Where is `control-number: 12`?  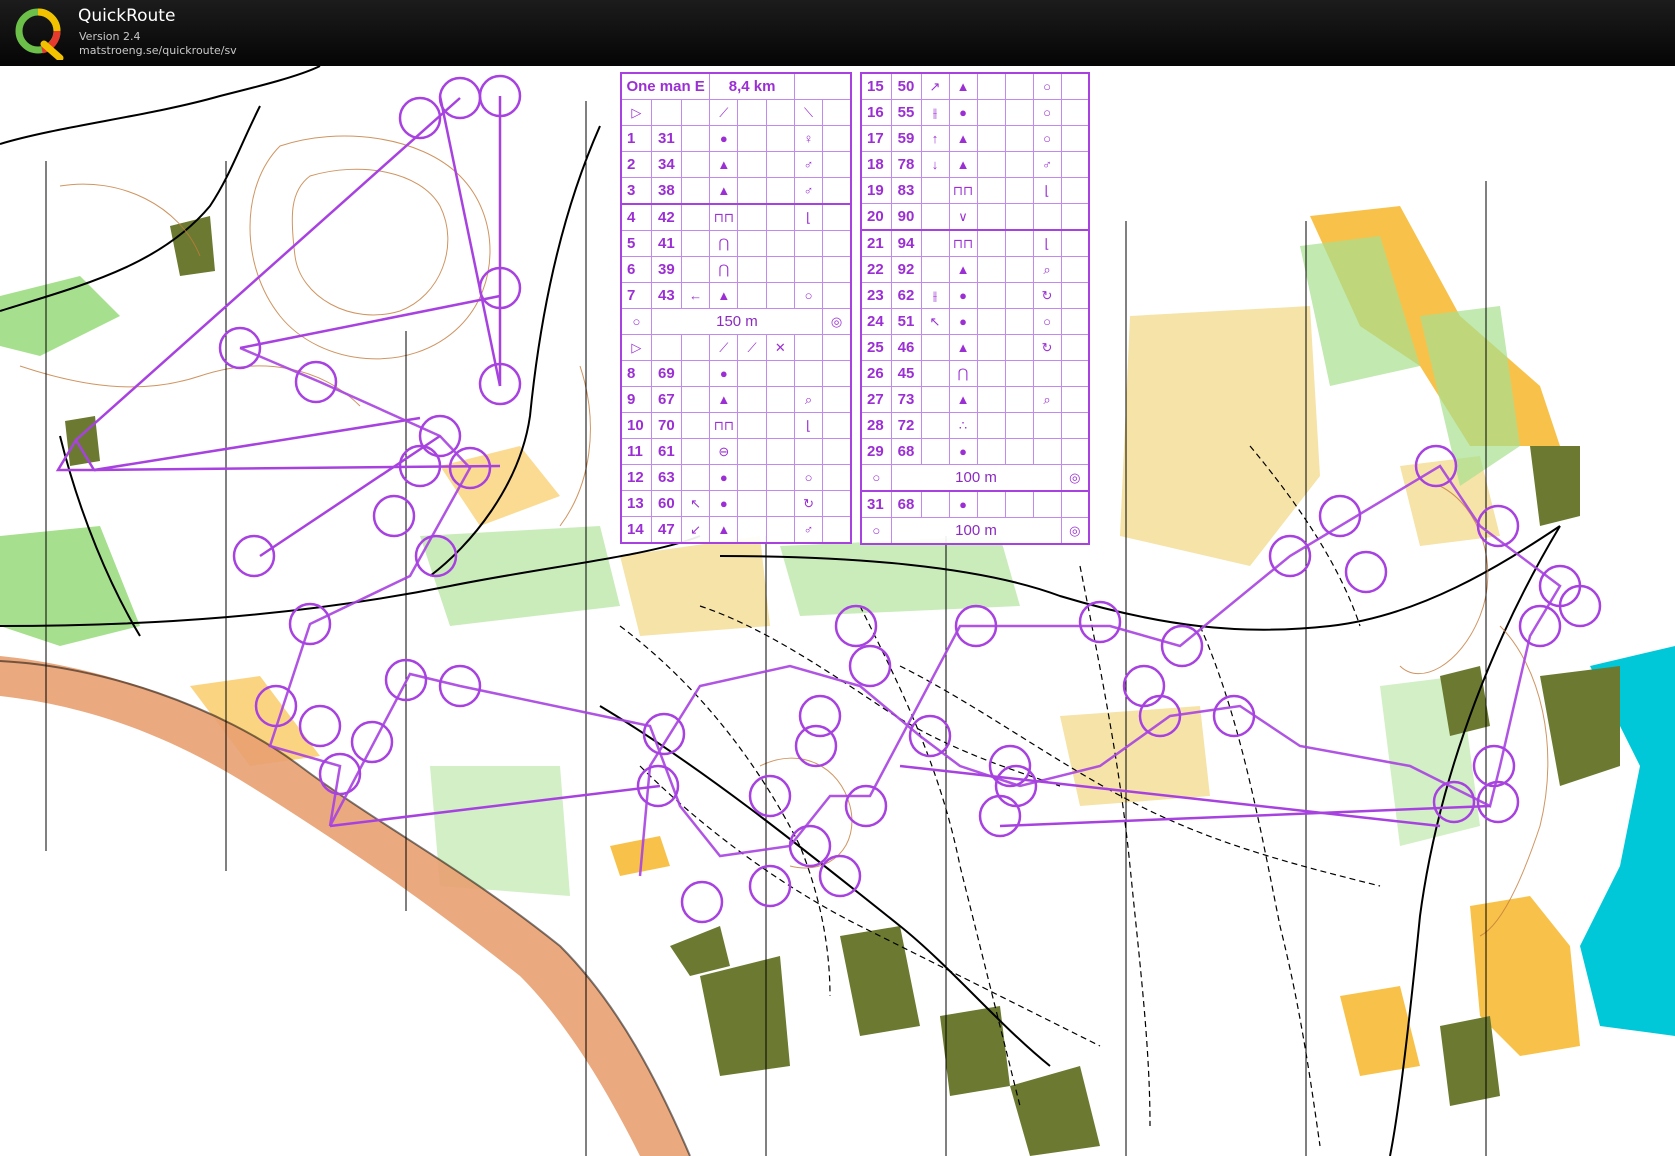 control-number: 12 is located at coordinates (636, 477).